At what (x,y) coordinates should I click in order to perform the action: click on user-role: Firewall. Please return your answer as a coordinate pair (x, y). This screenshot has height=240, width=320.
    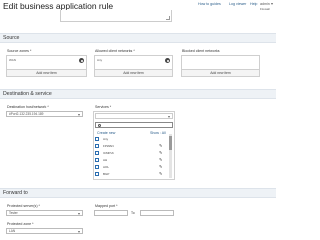
    Looking at the image, I should click on (265, 9).